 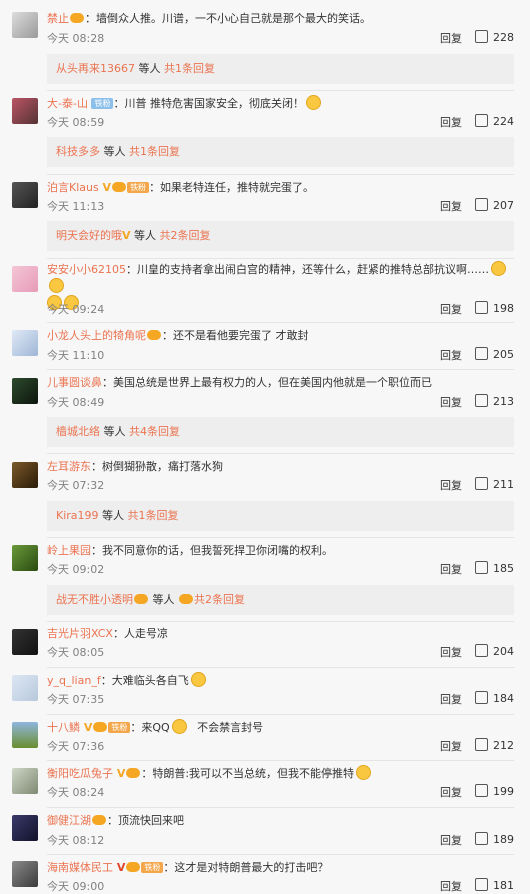 What do you see at coordinates (76, 309) in the screenshot?
I see `timestamp: 今天 09:24` at bounding box center [76, 309].